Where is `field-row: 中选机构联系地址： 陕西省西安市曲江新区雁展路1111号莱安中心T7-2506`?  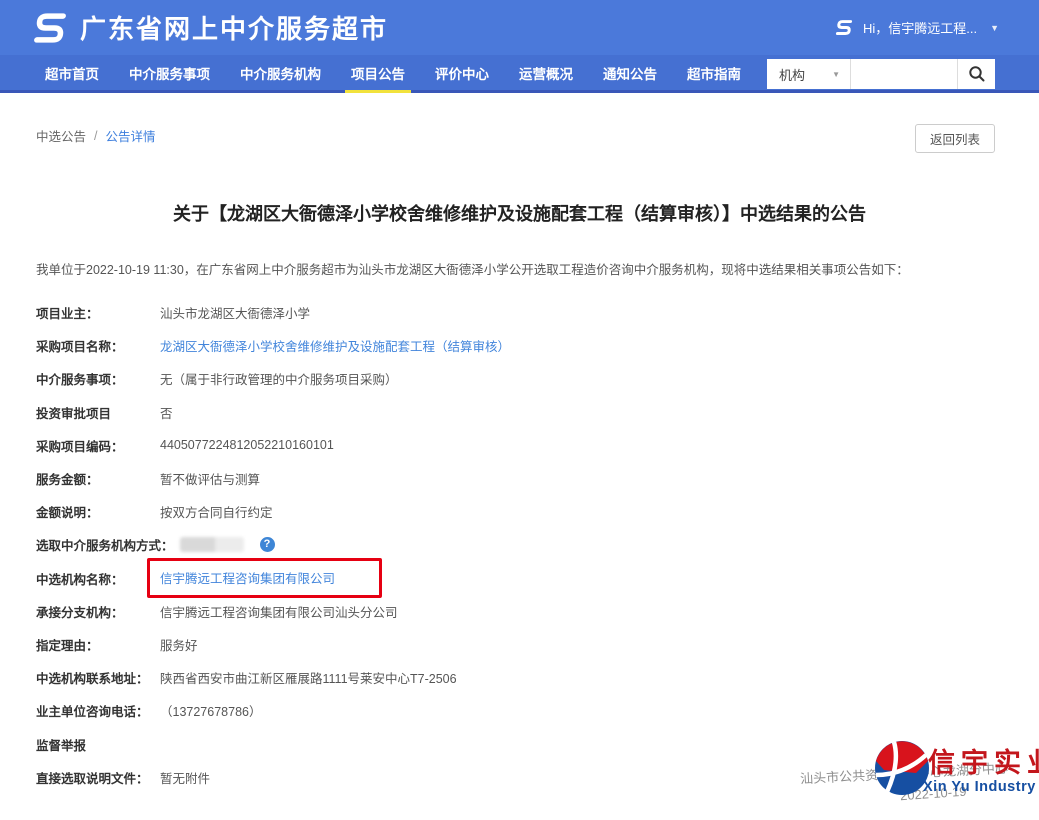 field-row: 中选机构联系地址： 陕西省西安市曲江新区雁展路1111号莱安中心T7-2506 is located at coordinates (519, 677).